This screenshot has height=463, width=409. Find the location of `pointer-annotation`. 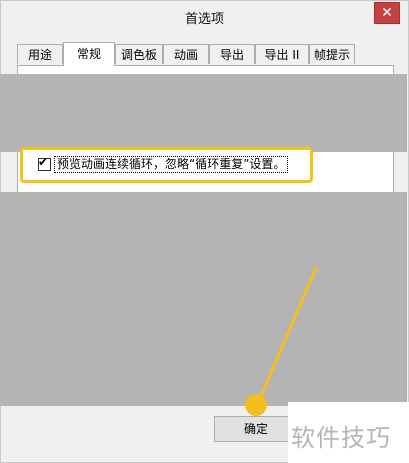

pointer-annotation is located at coordinates (281, 341).